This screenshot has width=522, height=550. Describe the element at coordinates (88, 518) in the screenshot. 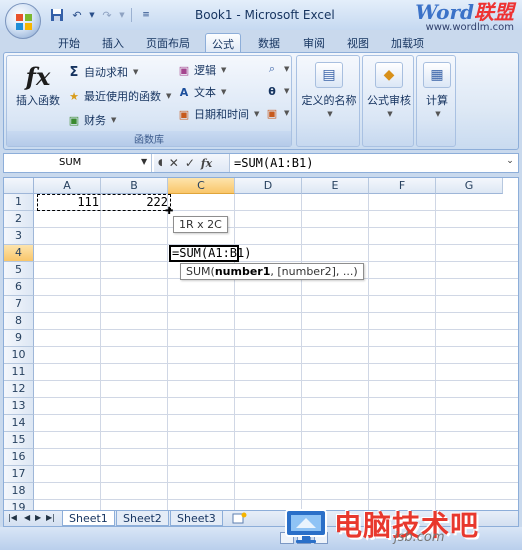

I see `sheet-tab-1: Sheet1` at that location.